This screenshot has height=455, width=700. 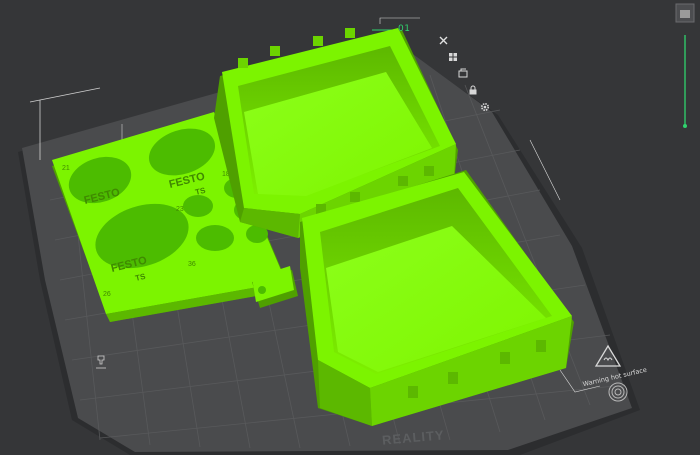 I want to click on lock-plate-button, so click(x=472, y=89).